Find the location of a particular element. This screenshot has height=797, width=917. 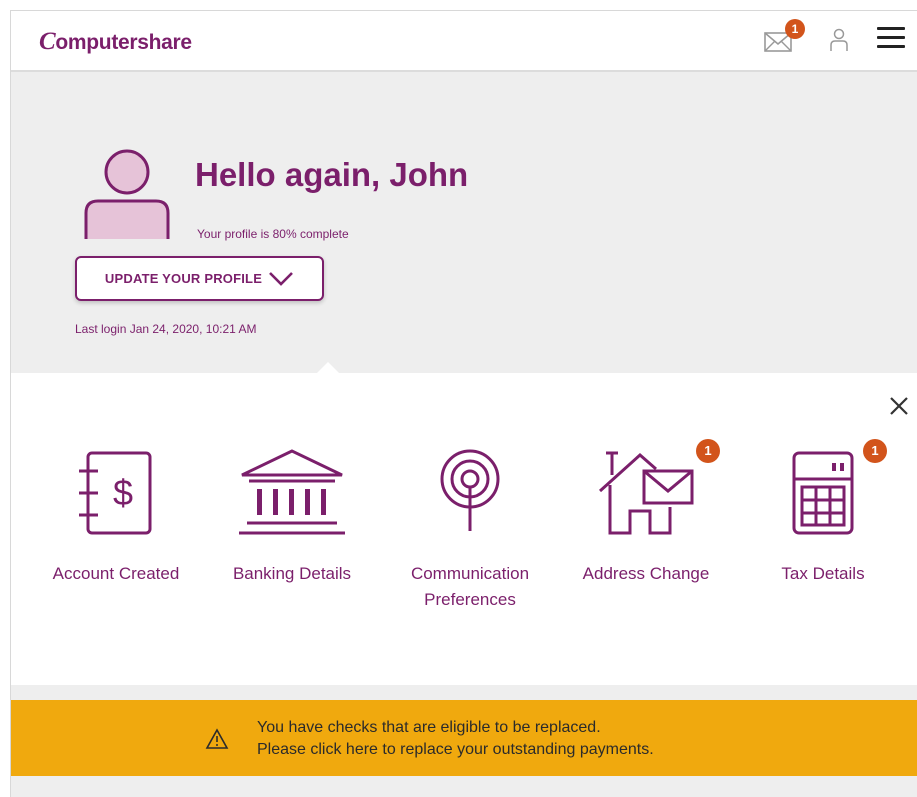

computershare-logo: Computershare is located at coordinates (115, 42).